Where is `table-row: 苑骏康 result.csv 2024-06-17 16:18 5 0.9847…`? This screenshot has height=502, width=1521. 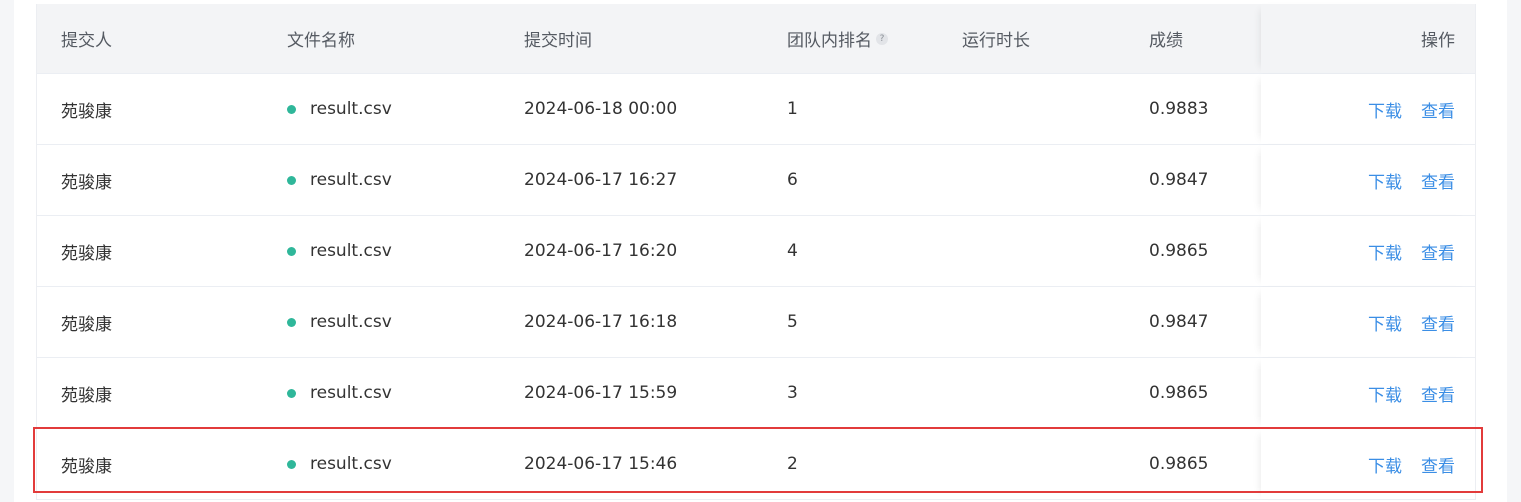 table-row: 苑骏康 result.csv 2024-06-17 16:18 5 0.9847… is located at coordinates (756, 322).